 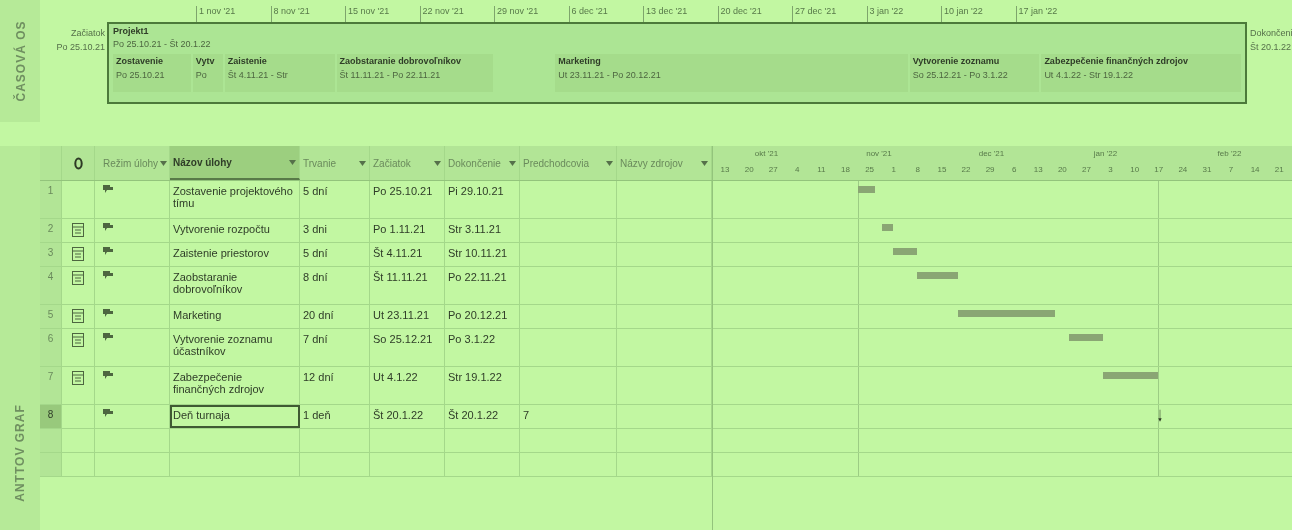 I want to click on table-cell: 5 dní, so click(x=335, y=199).